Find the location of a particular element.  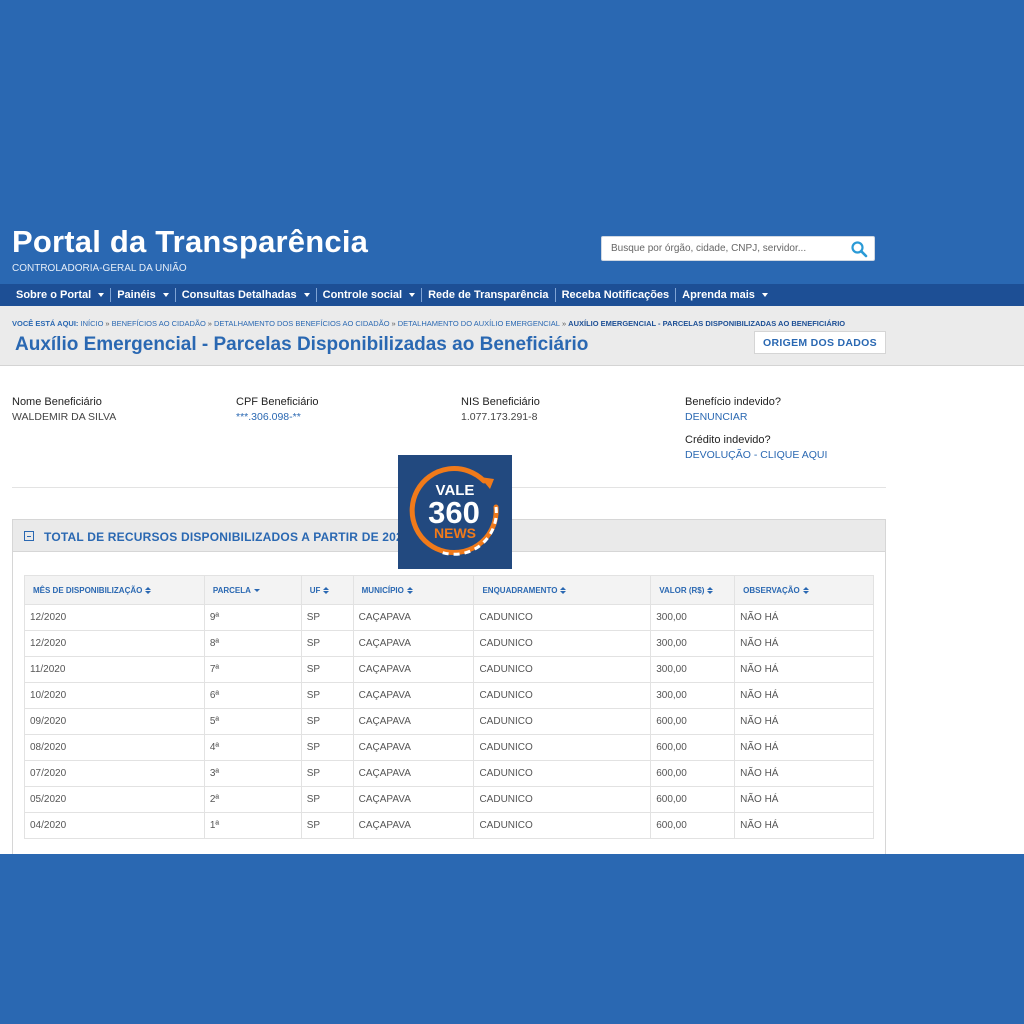

denunciar-link: DENUNCIAR is located at coordinates (756, 417).